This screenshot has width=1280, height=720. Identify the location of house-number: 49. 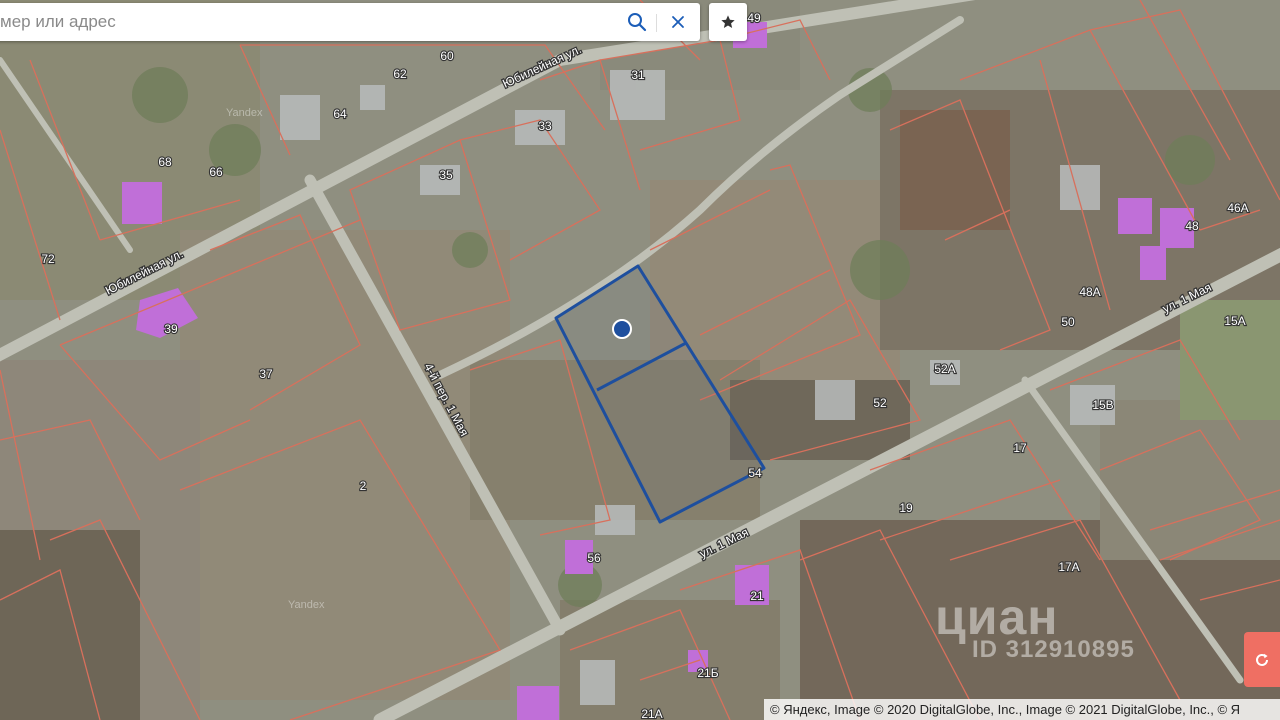
(754, 18).